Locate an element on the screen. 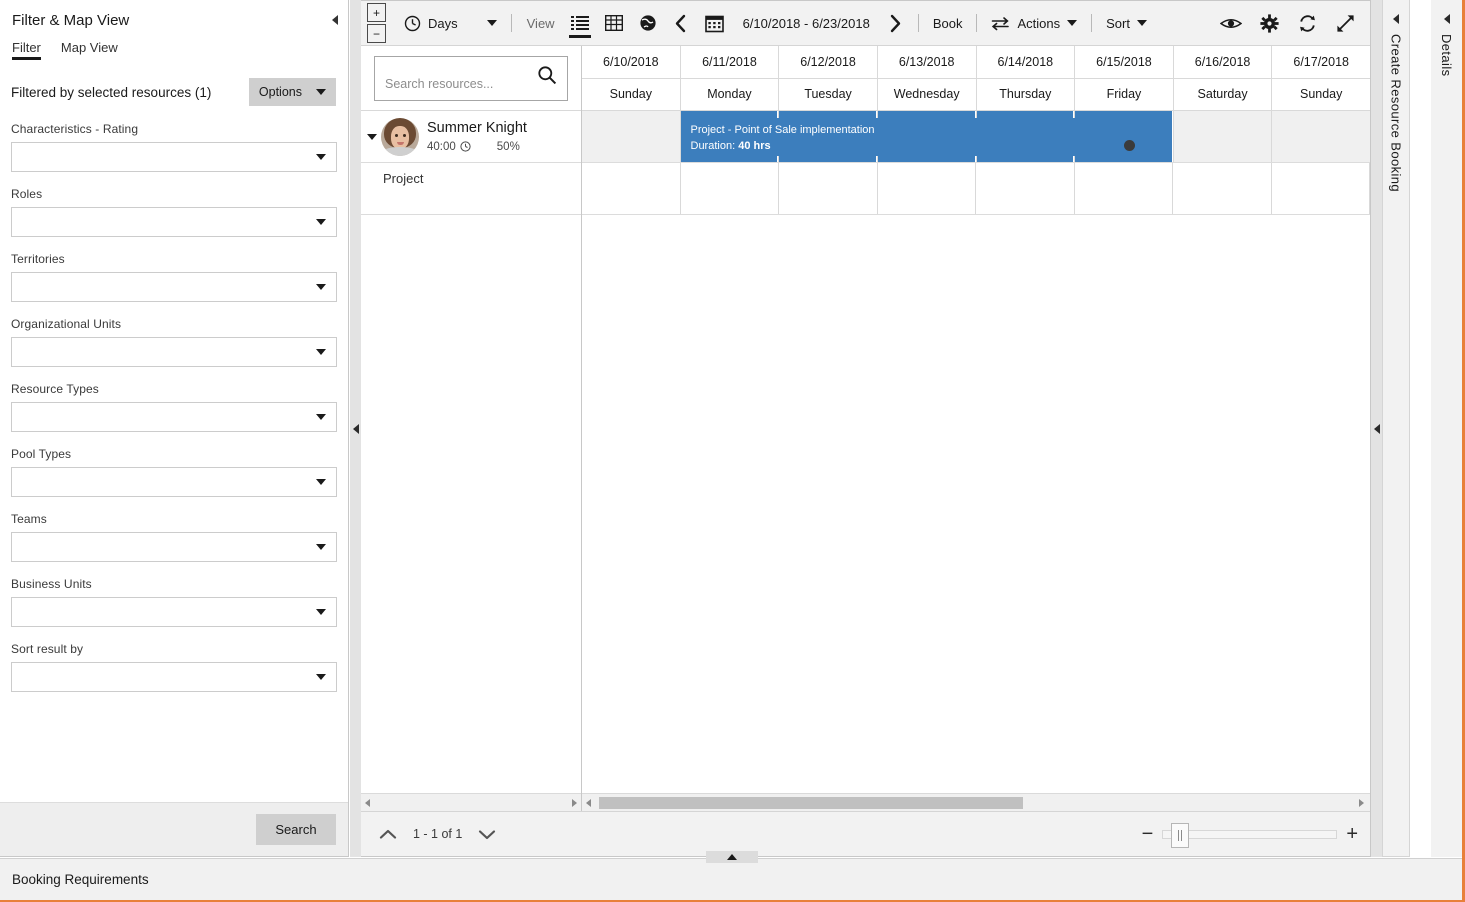 This screenshot has width=1465, height=902. next-period-button is located at coordinates (895, 23).